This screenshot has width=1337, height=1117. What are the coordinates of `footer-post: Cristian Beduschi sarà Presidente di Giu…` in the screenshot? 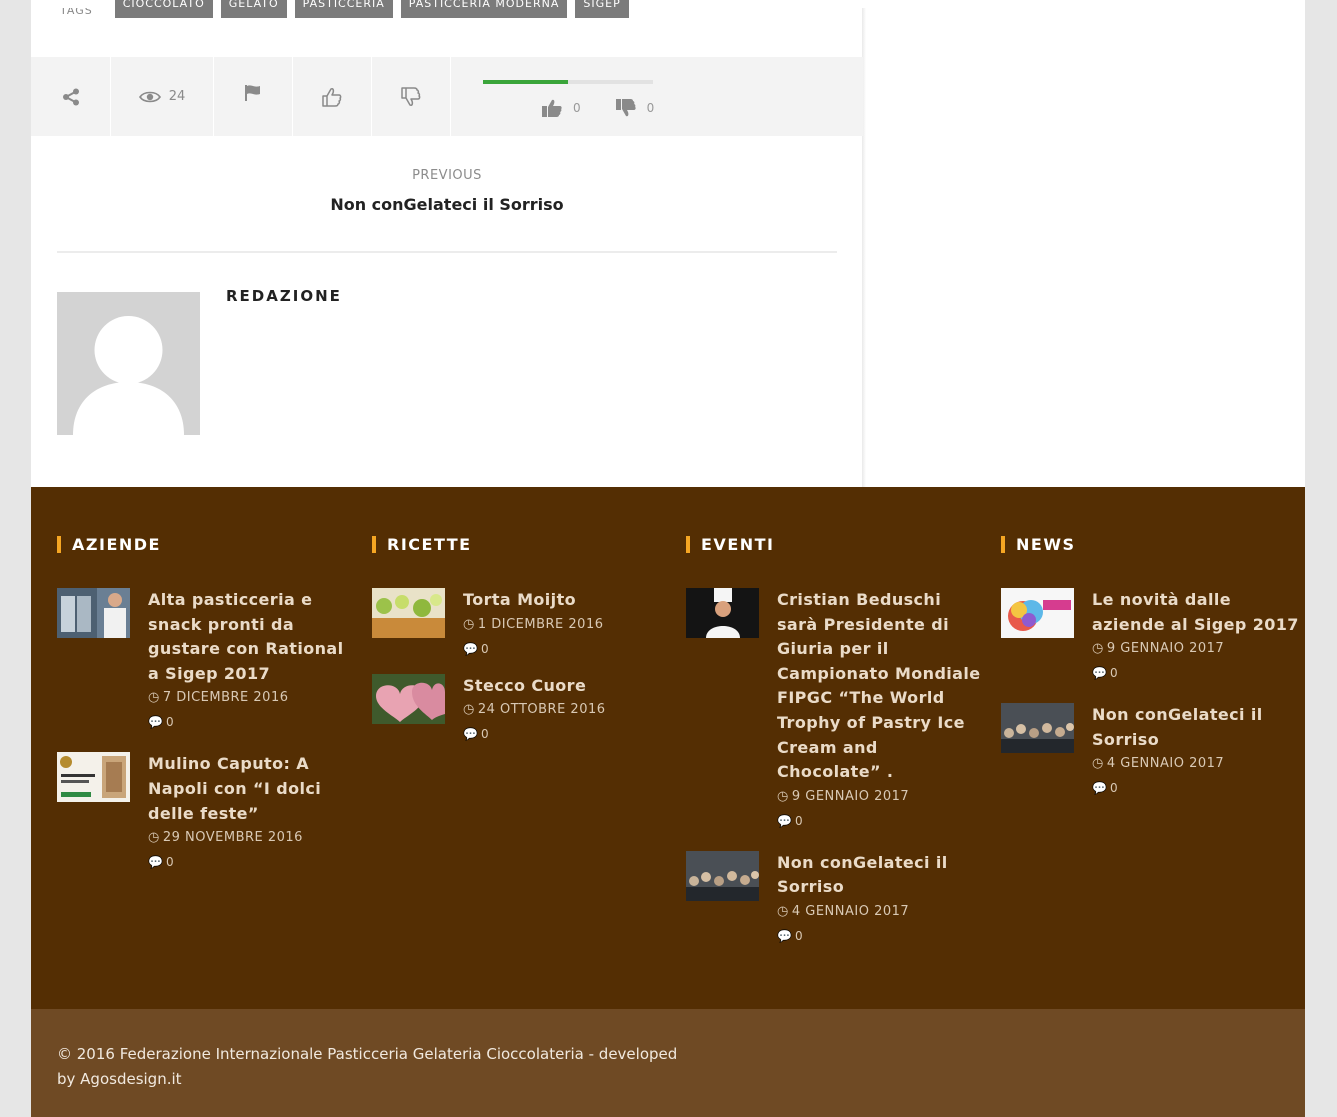 It's located at (836, 710).